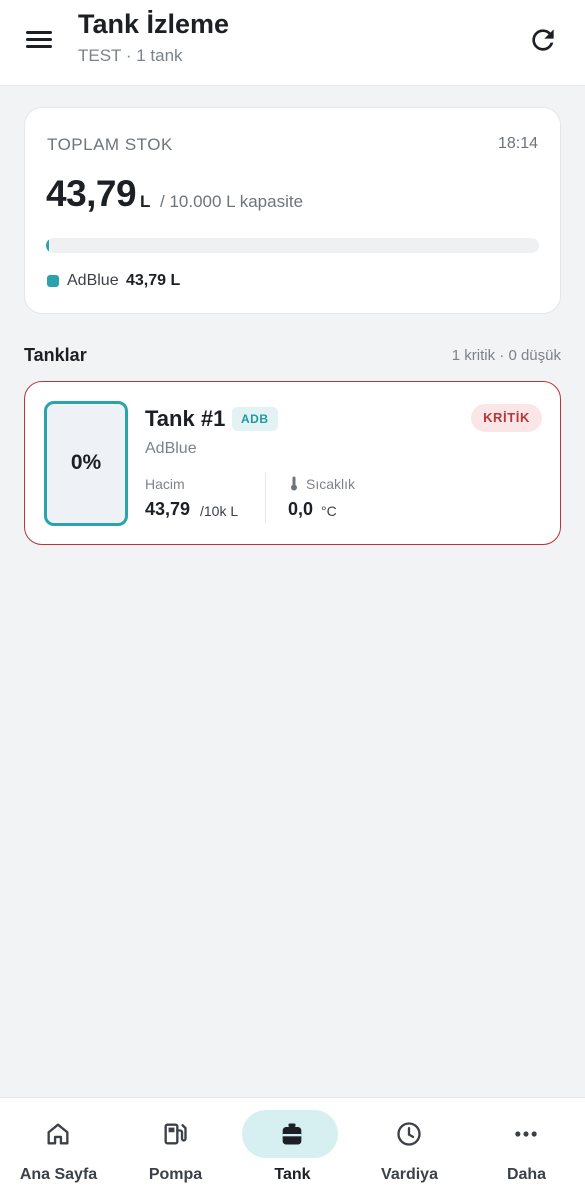 The height and width of the screenshot is (1200, 585). Describe the element at coordinates (47, 245) in the screenshot. I see `stock-progress-fill` at that location.